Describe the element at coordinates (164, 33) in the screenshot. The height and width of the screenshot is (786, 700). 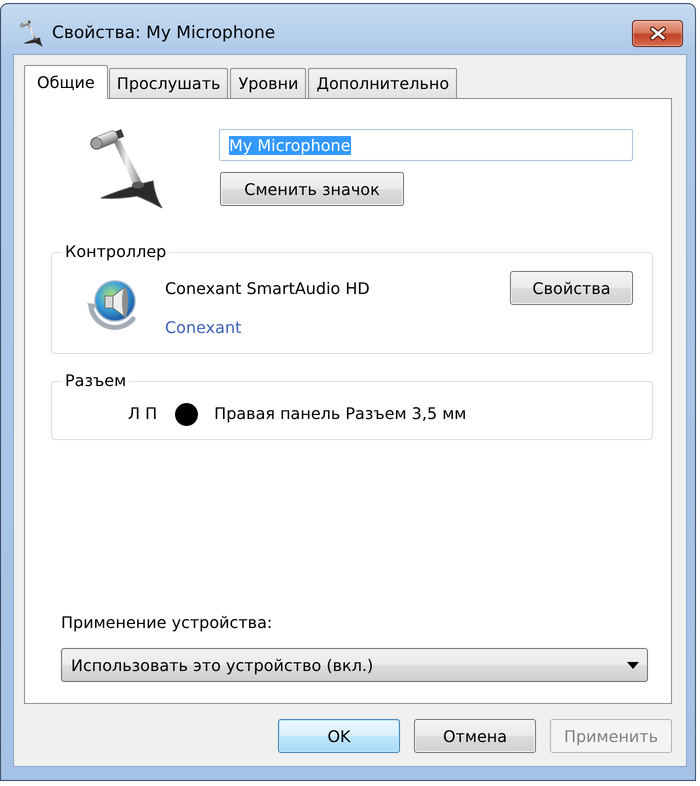
I see `window-title: Свойства: My Microphone` at that location.